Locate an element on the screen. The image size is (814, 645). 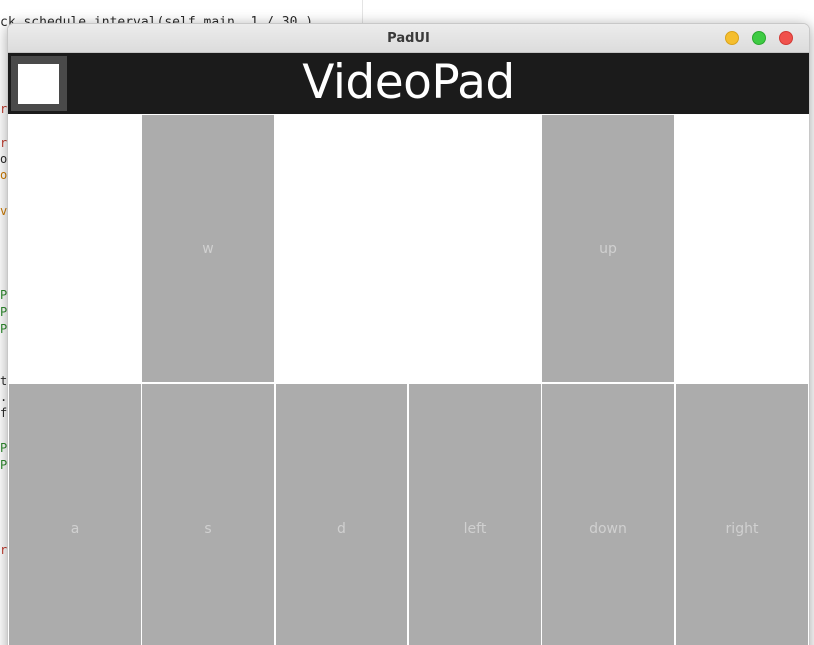
key-left: left is located at coordinates (475, 514).